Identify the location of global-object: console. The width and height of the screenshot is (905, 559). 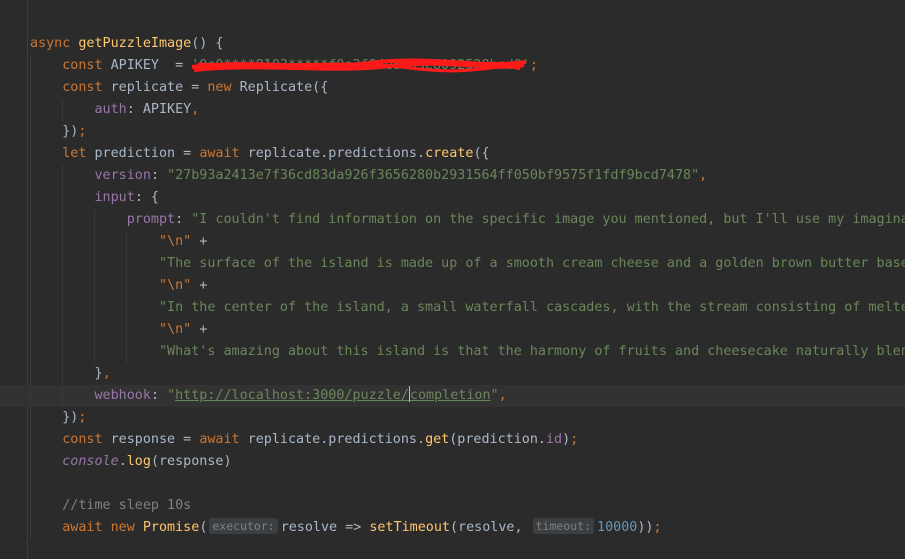
(90, 461).